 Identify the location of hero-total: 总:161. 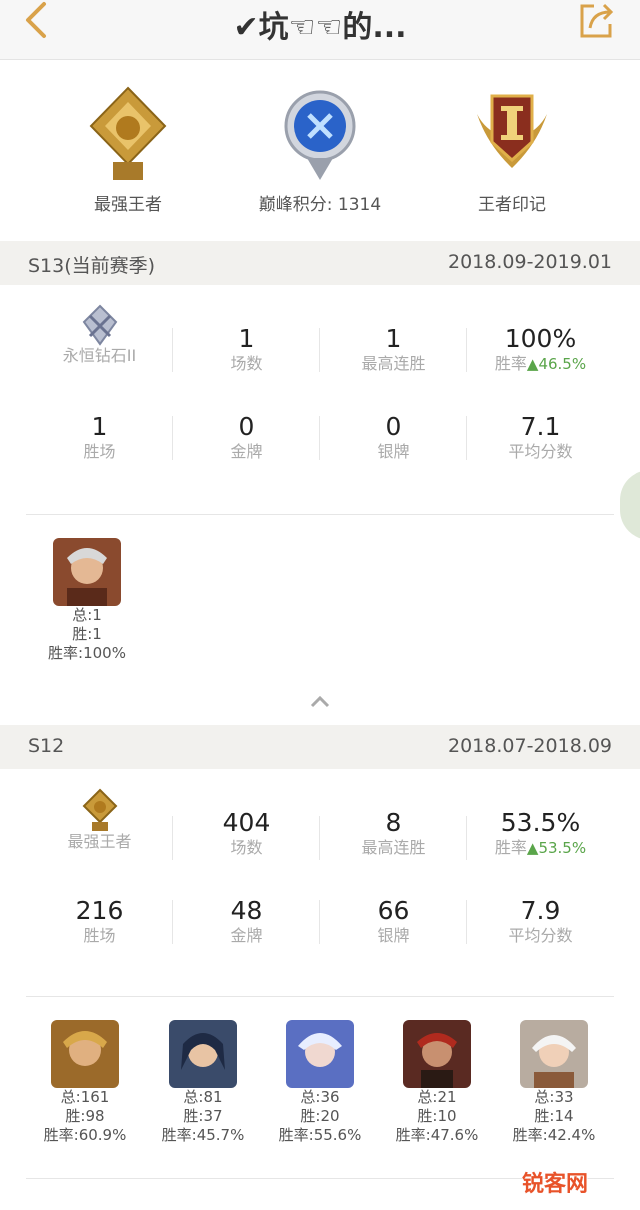
(85, 1097).